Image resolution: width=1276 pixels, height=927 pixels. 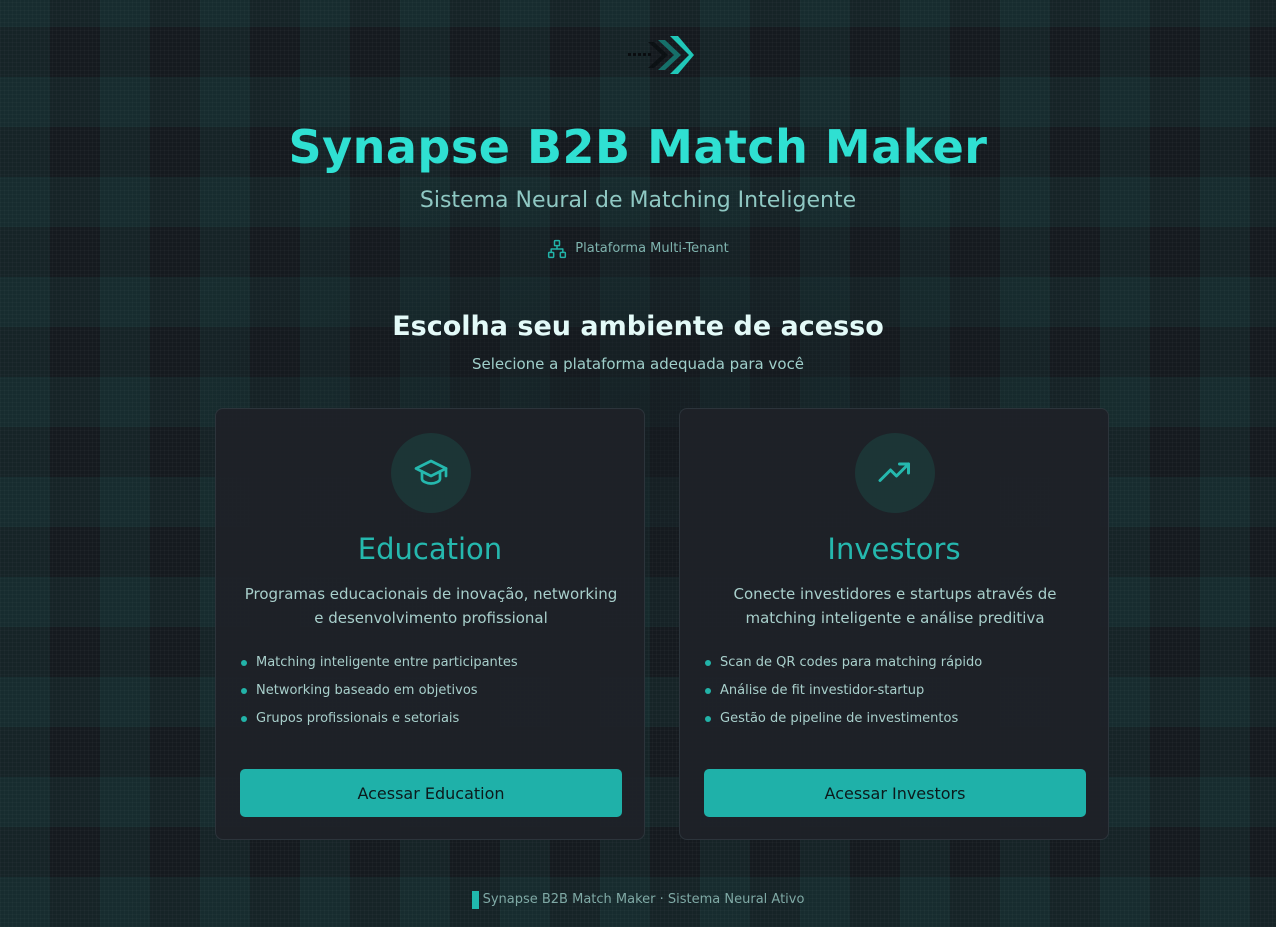 What do you see at coordinates (839, 718) in the screenshot?
I see `feature-text: Gestão de pipeline de investimentos` at bounding box center [839, 718].